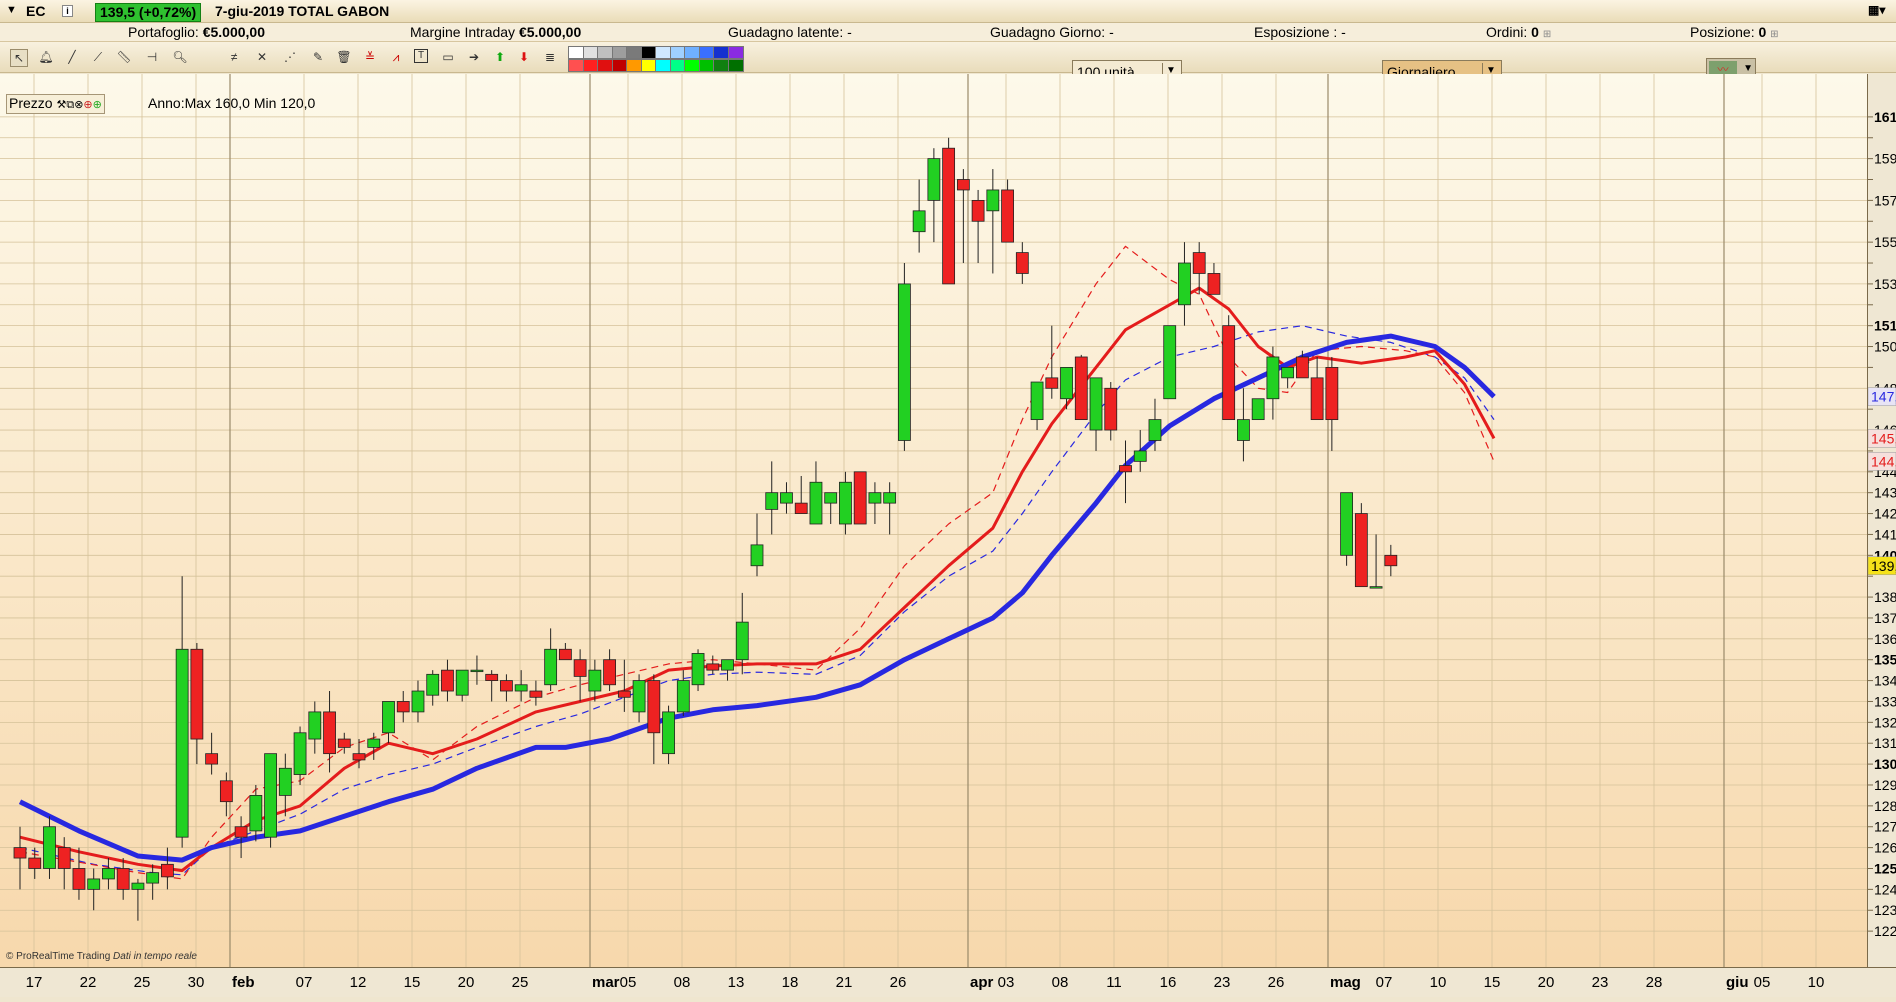  I want to click on fibonacci-icon: ≣, so click(550, 57).